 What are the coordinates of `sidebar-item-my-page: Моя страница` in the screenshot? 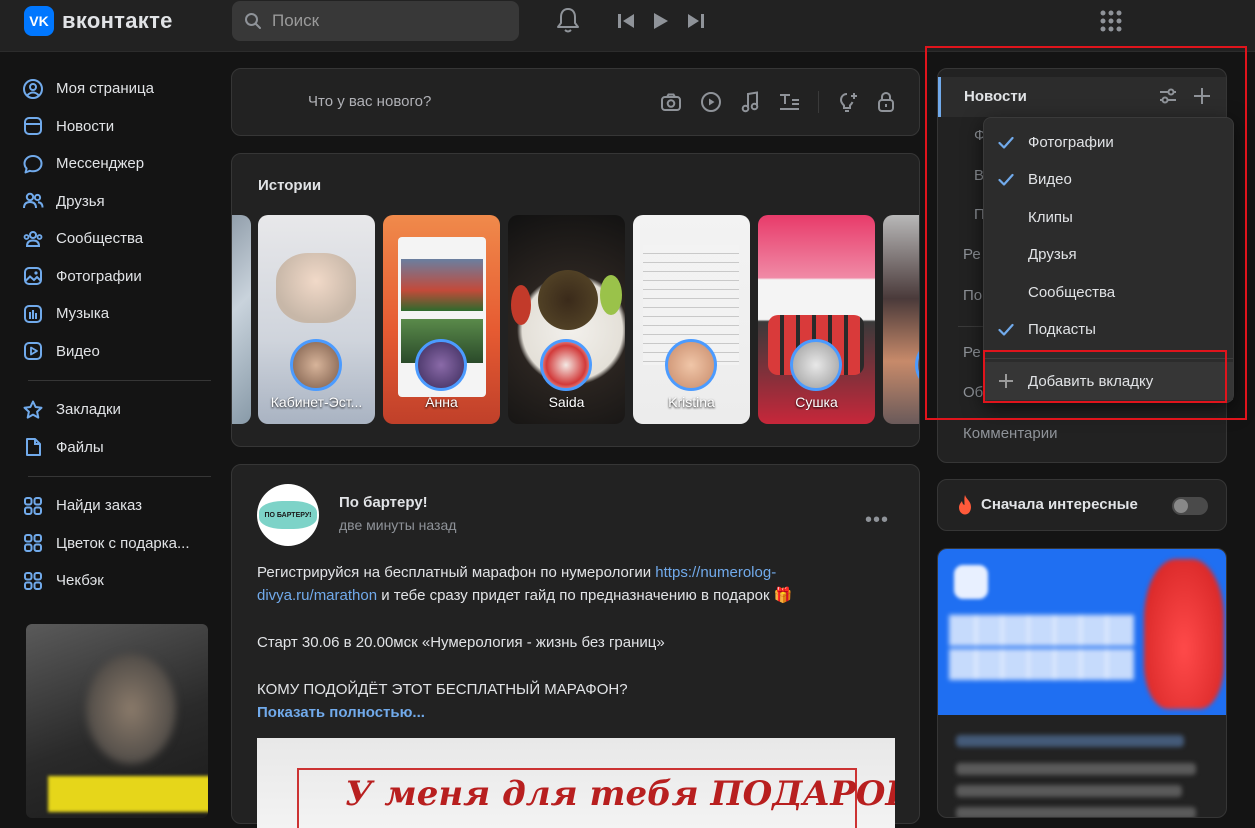 It's located at (119, 89).